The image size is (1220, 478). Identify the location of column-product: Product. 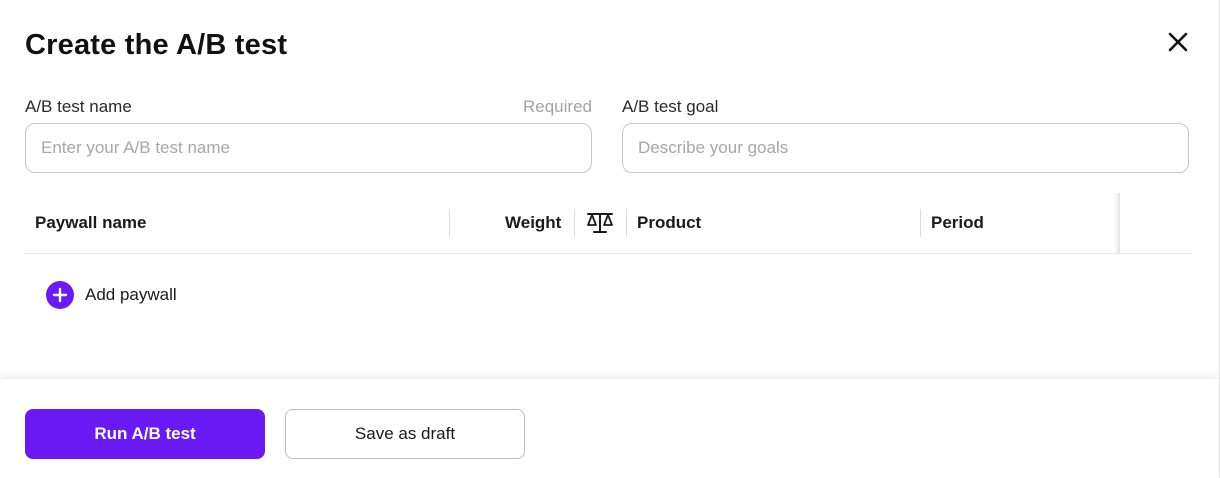
(669, 222).